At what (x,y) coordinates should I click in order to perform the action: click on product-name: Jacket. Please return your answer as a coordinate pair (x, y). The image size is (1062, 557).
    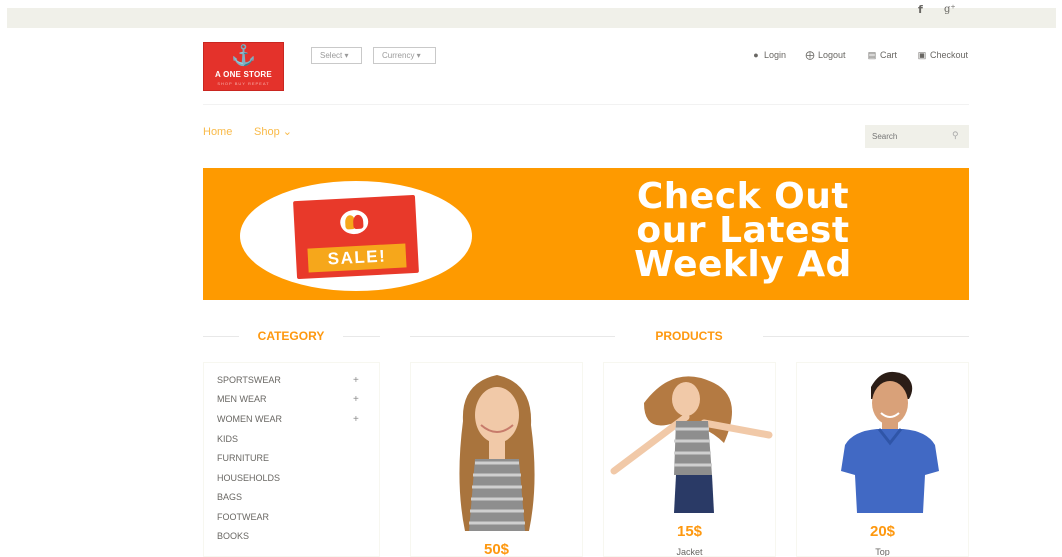
    Looking at the image, I should click on (689, 552).